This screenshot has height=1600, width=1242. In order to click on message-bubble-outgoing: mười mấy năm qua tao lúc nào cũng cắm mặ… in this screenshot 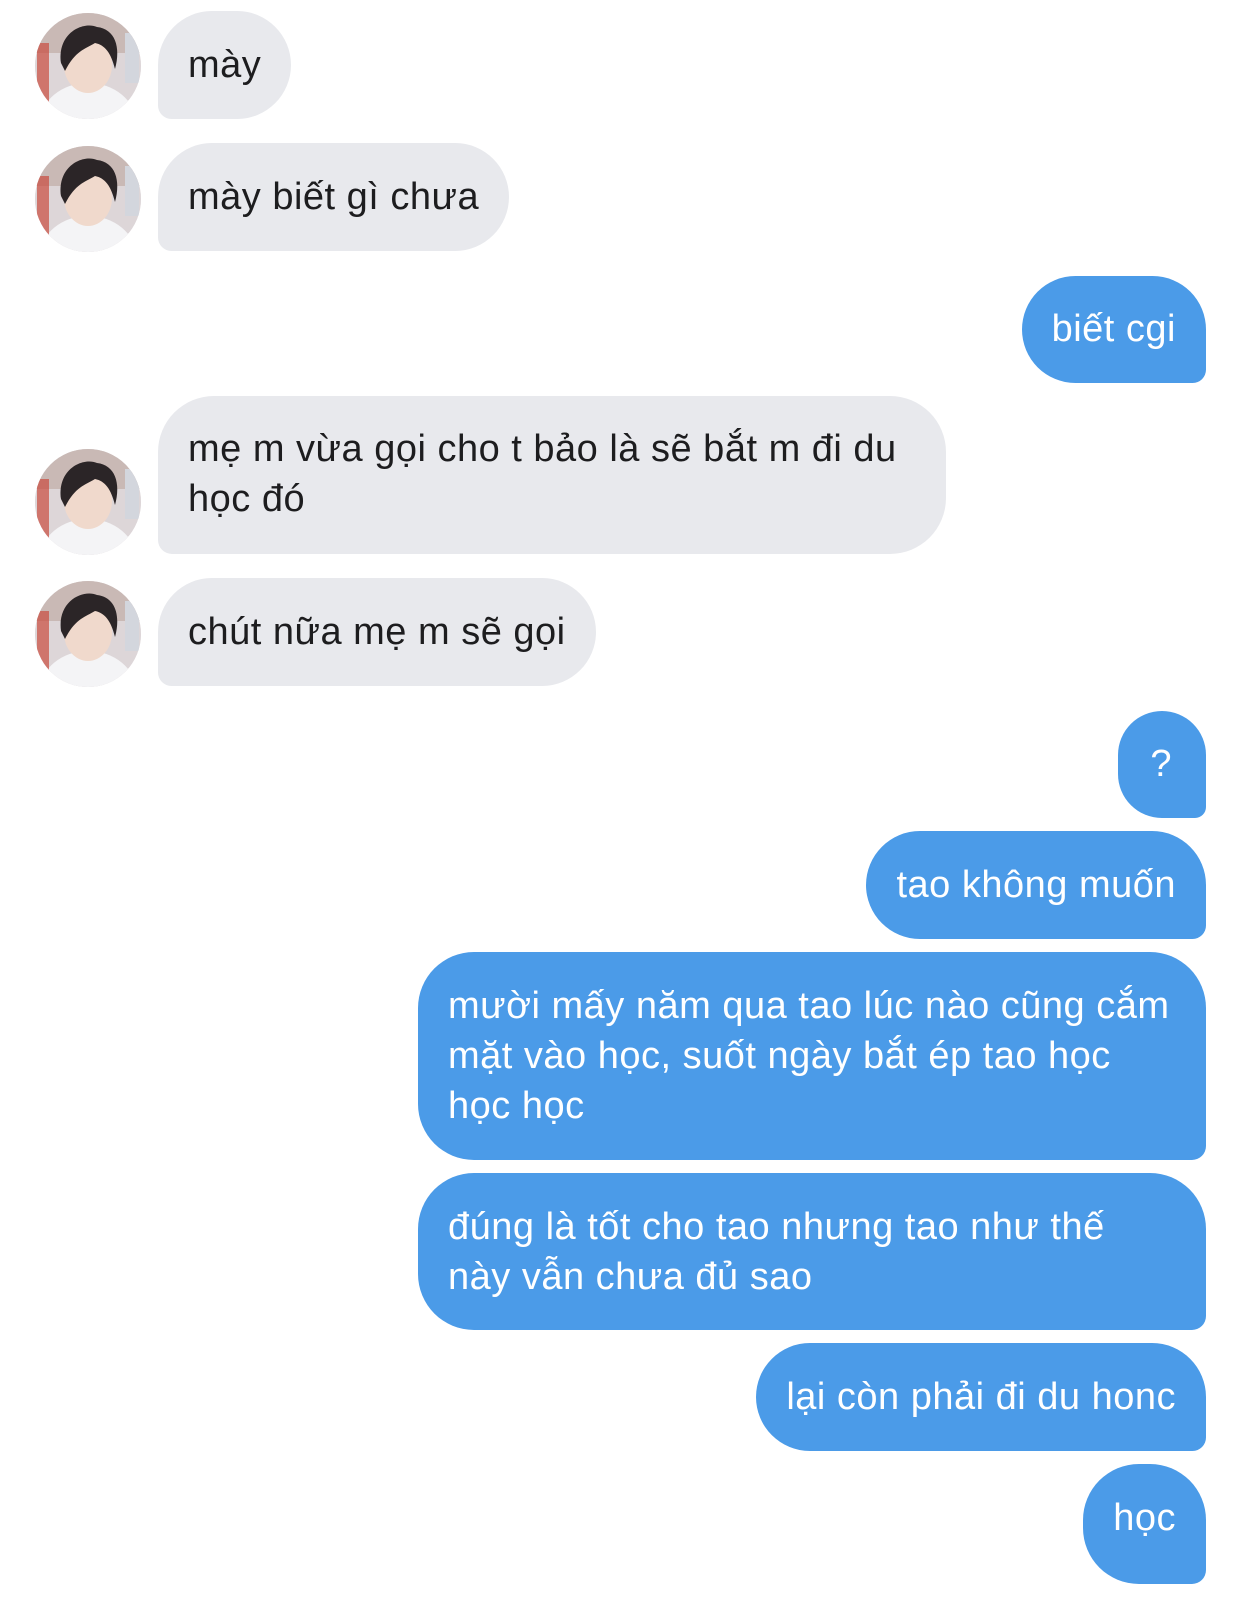, I will do `click(812, 1056)`.